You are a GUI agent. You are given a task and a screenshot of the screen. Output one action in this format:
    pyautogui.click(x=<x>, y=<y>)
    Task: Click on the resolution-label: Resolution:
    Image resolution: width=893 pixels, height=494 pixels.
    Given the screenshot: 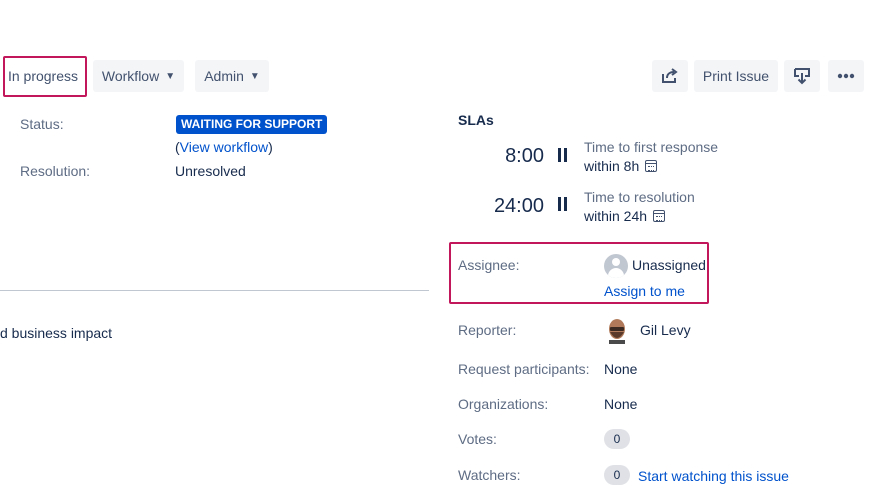 What is the action you would take?
    pyautogui.click(x=55, y=171)
    